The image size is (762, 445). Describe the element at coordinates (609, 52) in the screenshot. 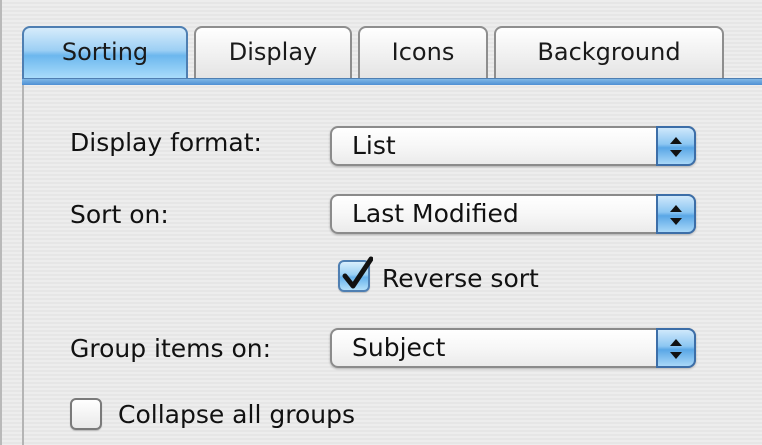

I see `tab-background: Background` at that location.